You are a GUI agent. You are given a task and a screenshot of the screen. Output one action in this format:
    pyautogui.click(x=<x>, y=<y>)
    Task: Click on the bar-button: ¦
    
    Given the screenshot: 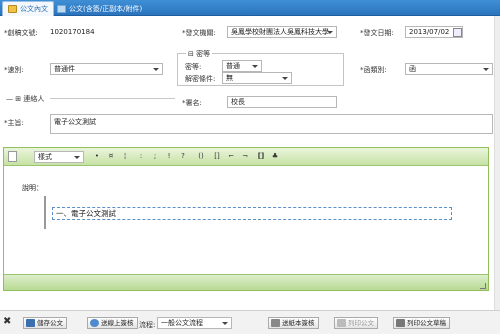 What is the action you would take?
    pyautogui.click(x=125, y=156)
    